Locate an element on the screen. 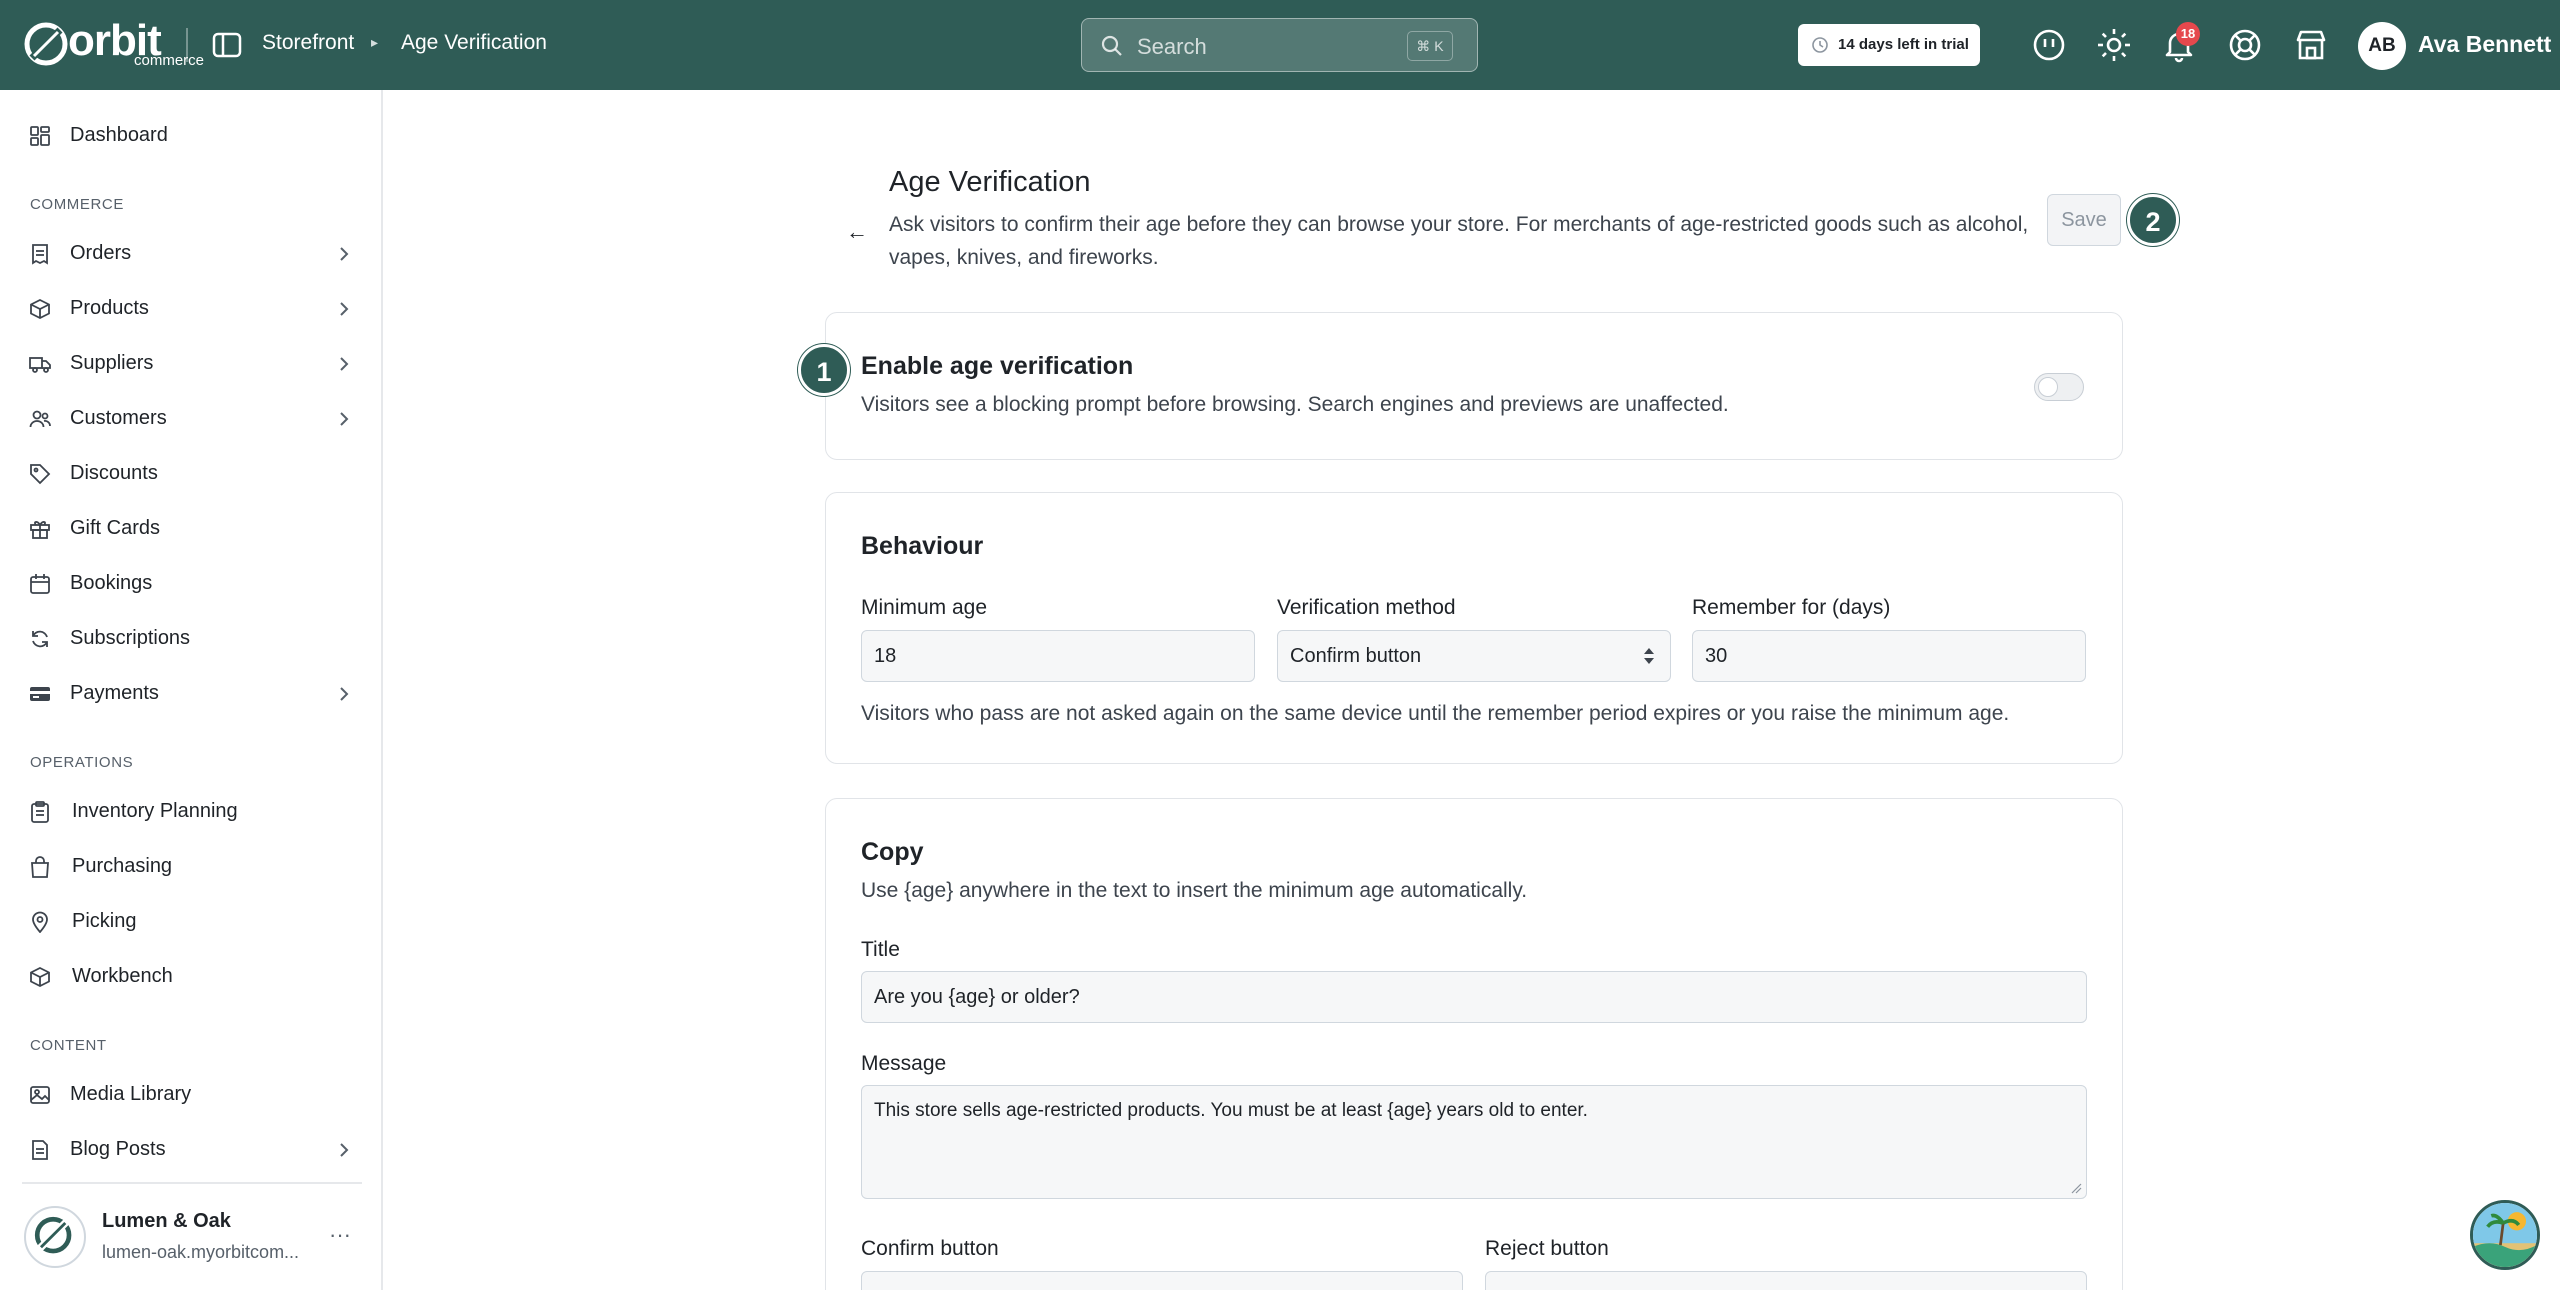 This screenshot has height=1290, width=2560. section-label-commerce: COMMERCE is located at coordinates (77, 204).